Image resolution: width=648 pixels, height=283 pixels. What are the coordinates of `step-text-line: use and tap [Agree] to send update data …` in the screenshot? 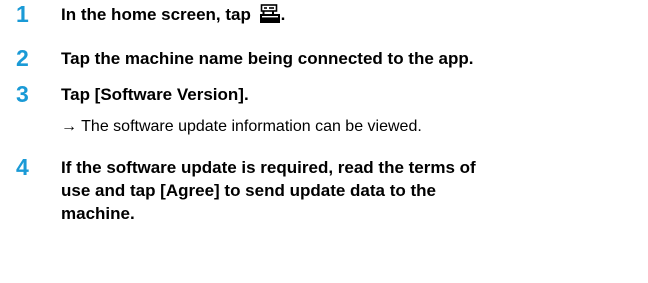 It's located at (248, 190).